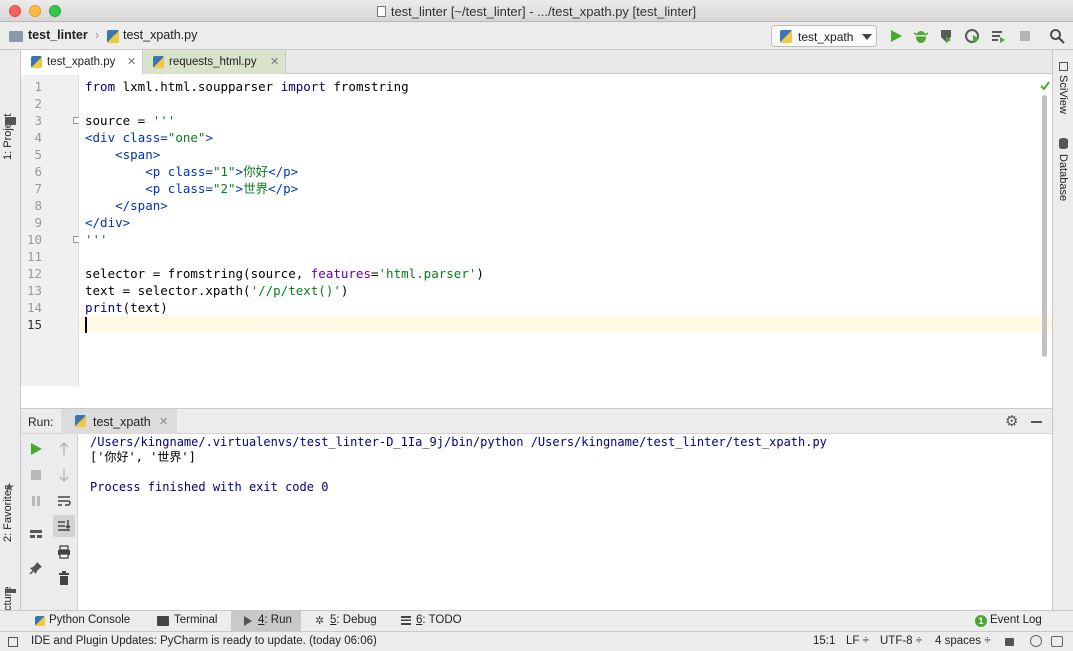  What do you see at coordinates (168, 290) in the screenshot?
I see `code-token: text = selector.xpath(` at bounding box center [168, 290].